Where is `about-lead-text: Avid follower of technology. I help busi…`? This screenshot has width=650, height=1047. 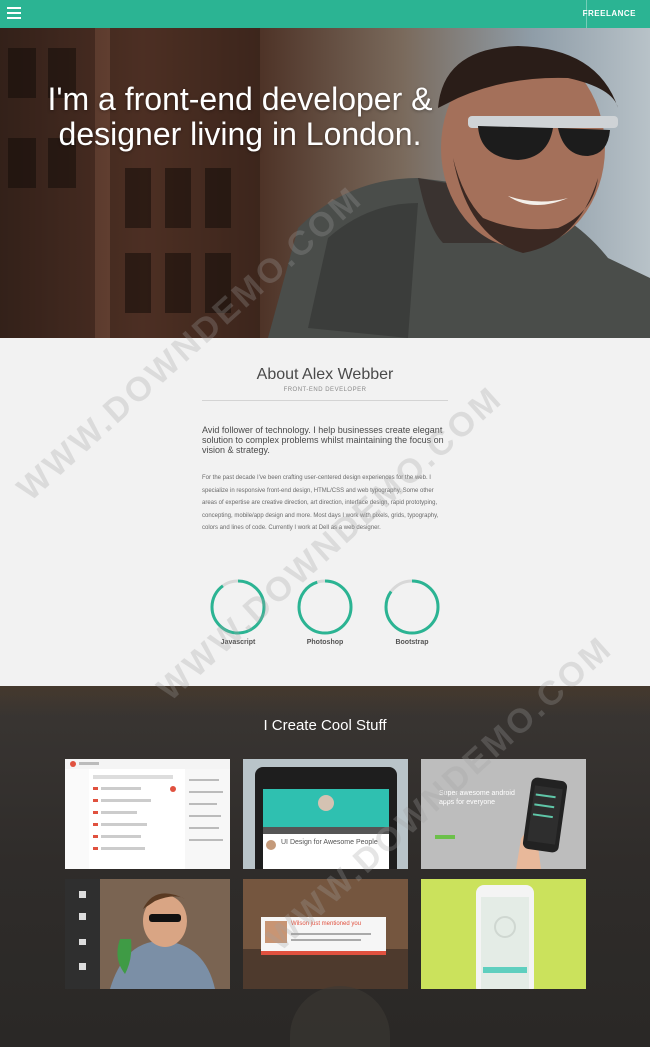
about-lead-text: Avid follower of technology. I help busi… is located at coordinates (323, 440).